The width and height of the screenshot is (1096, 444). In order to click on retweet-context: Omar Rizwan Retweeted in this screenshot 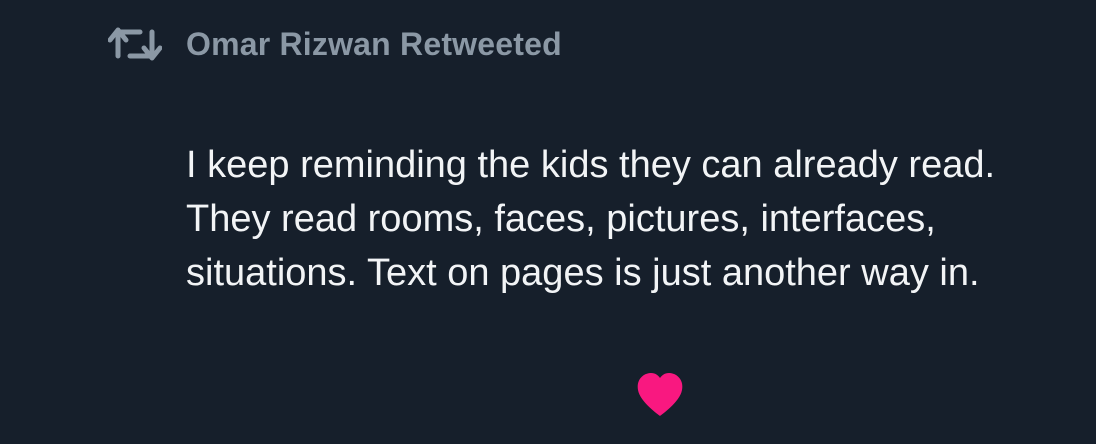, I will do `click(335, 44)`.